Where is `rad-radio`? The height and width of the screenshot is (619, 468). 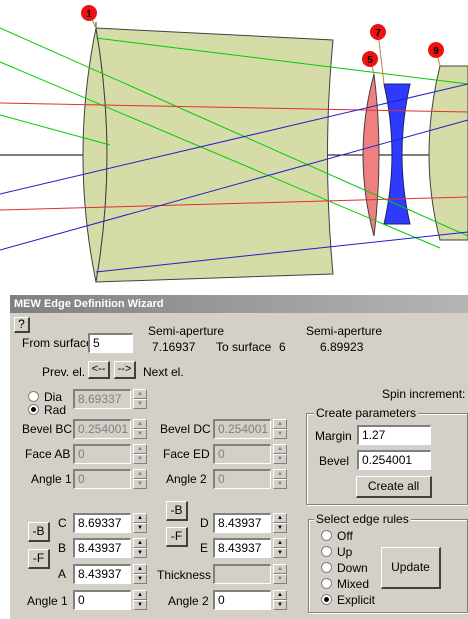
rad-radio is located at coordinates (33, 409).